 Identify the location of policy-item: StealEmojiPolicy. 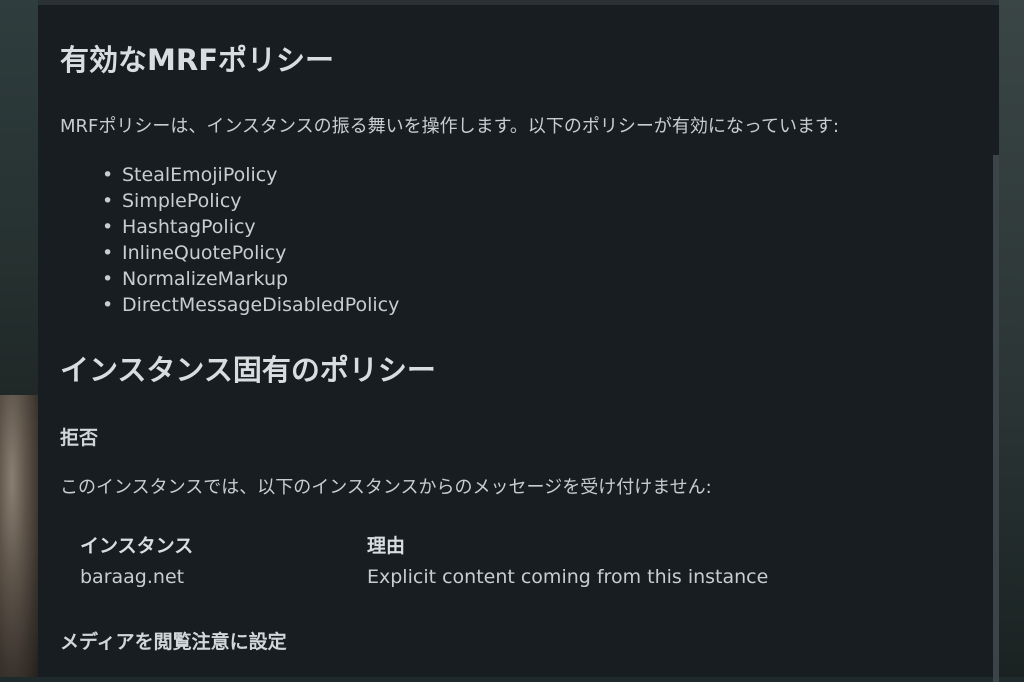
(250, 175).